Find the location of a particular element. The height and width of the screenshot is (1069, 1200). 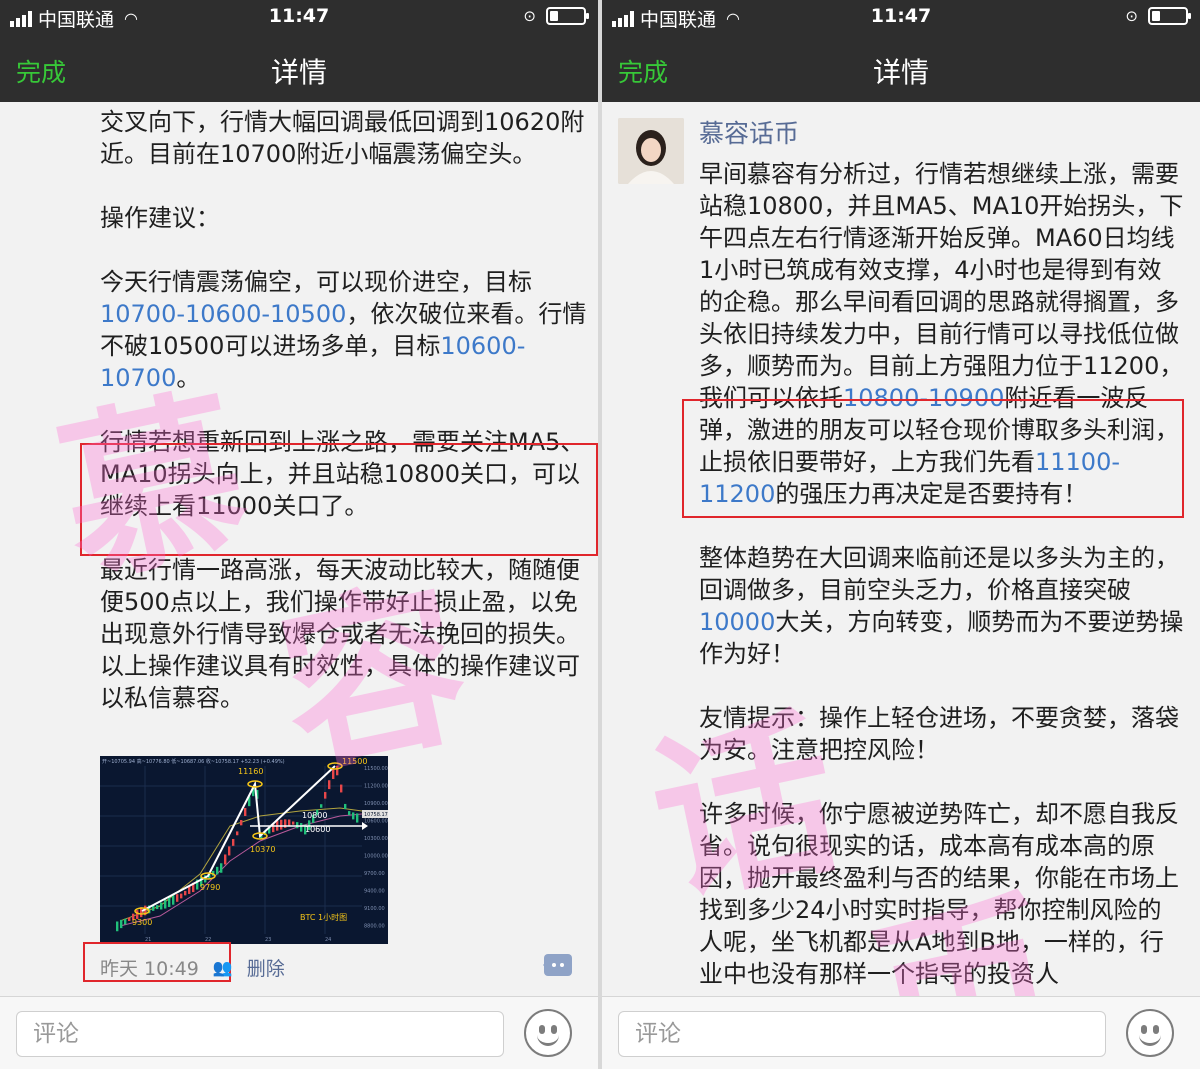

chart-annotation: 11160 is located at coordinates (250, 771).